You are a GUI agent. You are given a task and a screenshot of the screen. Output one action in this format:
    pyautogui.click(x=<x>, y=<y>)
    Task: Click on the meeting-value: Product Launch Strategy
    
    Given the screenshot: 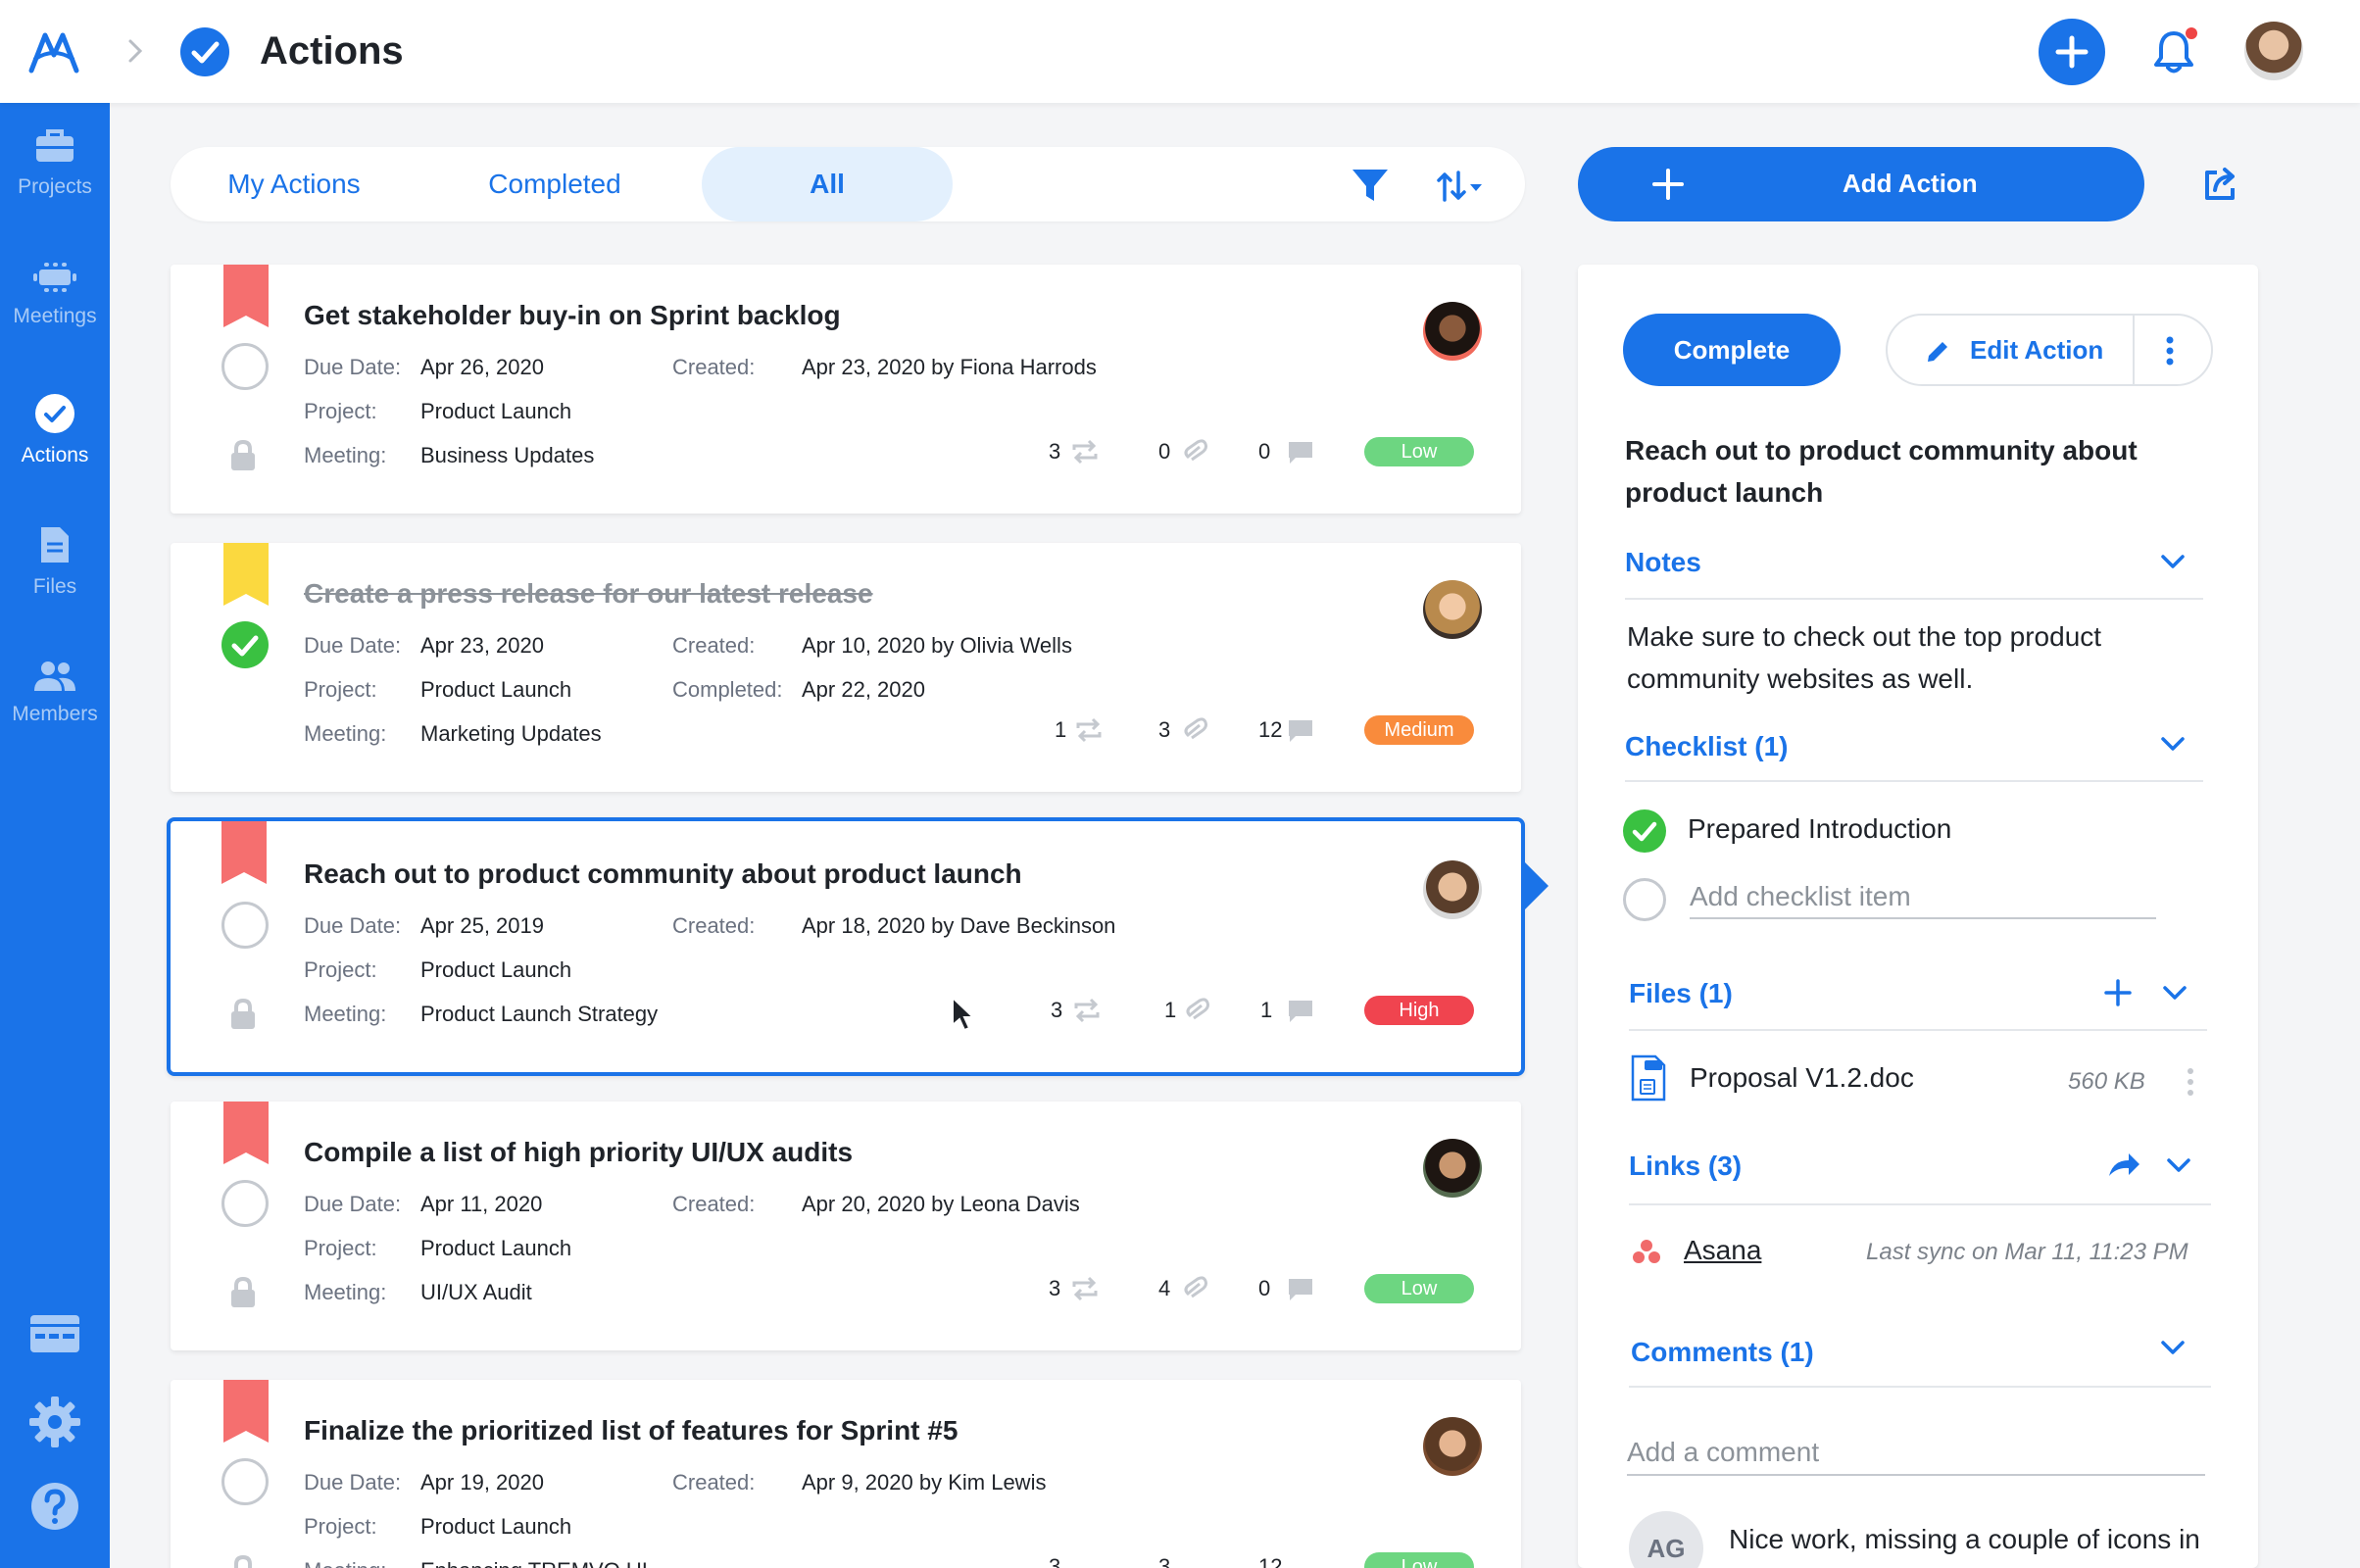 What is the action you would take?
    pyautogui.click(x=539, y=1014)
    